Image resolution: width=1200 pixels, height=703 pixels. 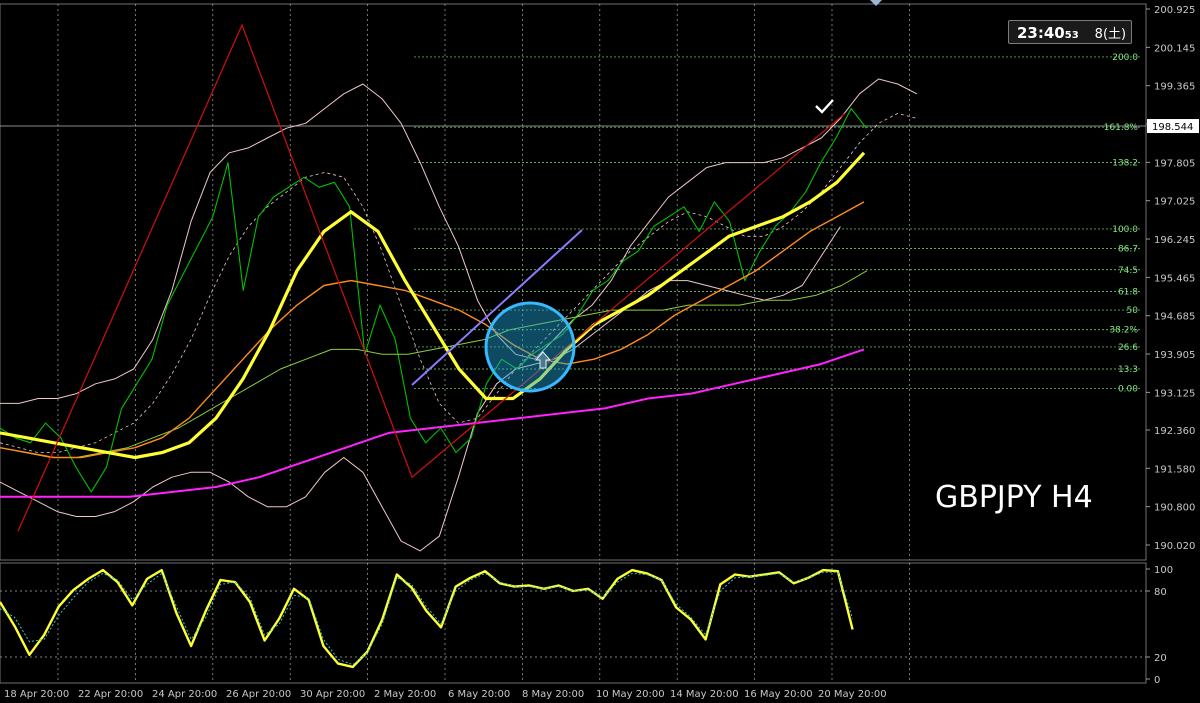 What do you see at coordinates (778, 694) in the screenshot?
I see `x-tick-label: 16 May 20:00` at bounding box center [778, 694].